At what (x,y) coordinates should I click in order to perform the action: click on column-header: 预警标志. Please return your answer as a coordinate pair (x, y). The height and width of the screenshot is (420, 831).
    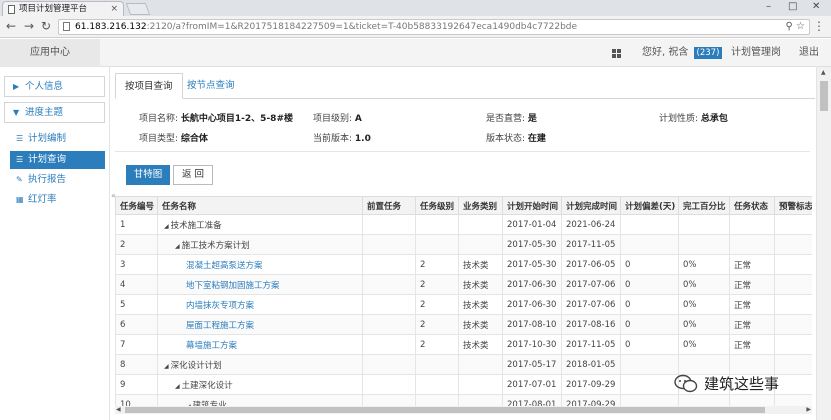
    Looking at the image, I should click on (793, 205).